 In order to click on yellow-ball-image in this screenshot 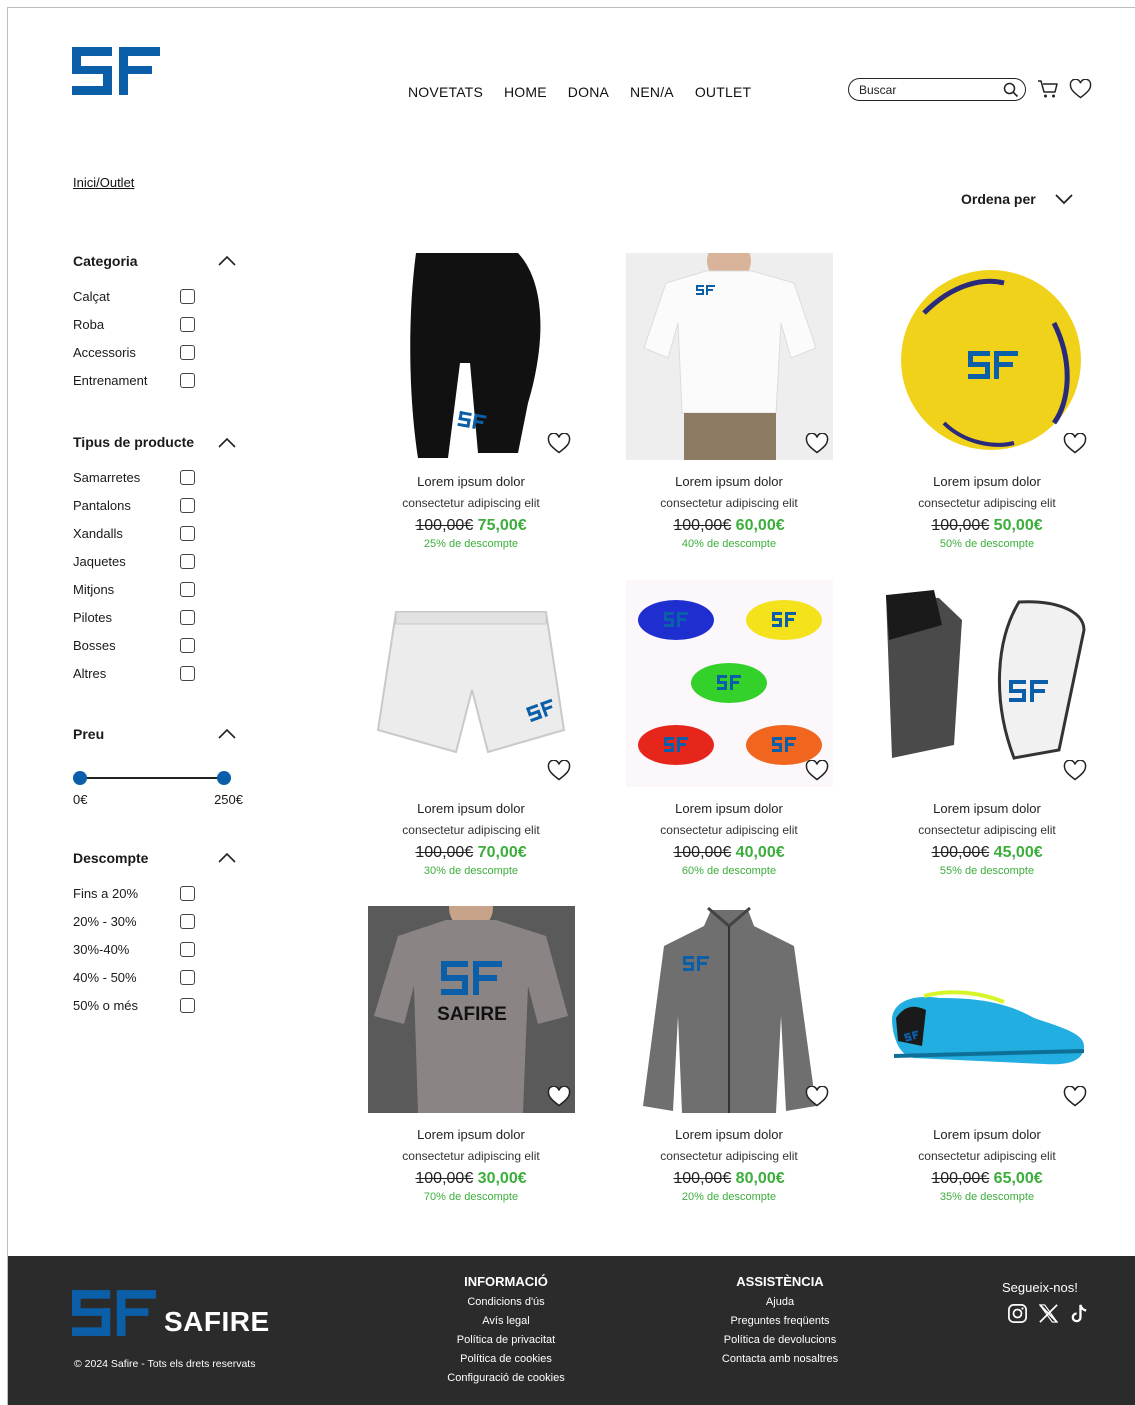, I will do `click(987, 356)`.